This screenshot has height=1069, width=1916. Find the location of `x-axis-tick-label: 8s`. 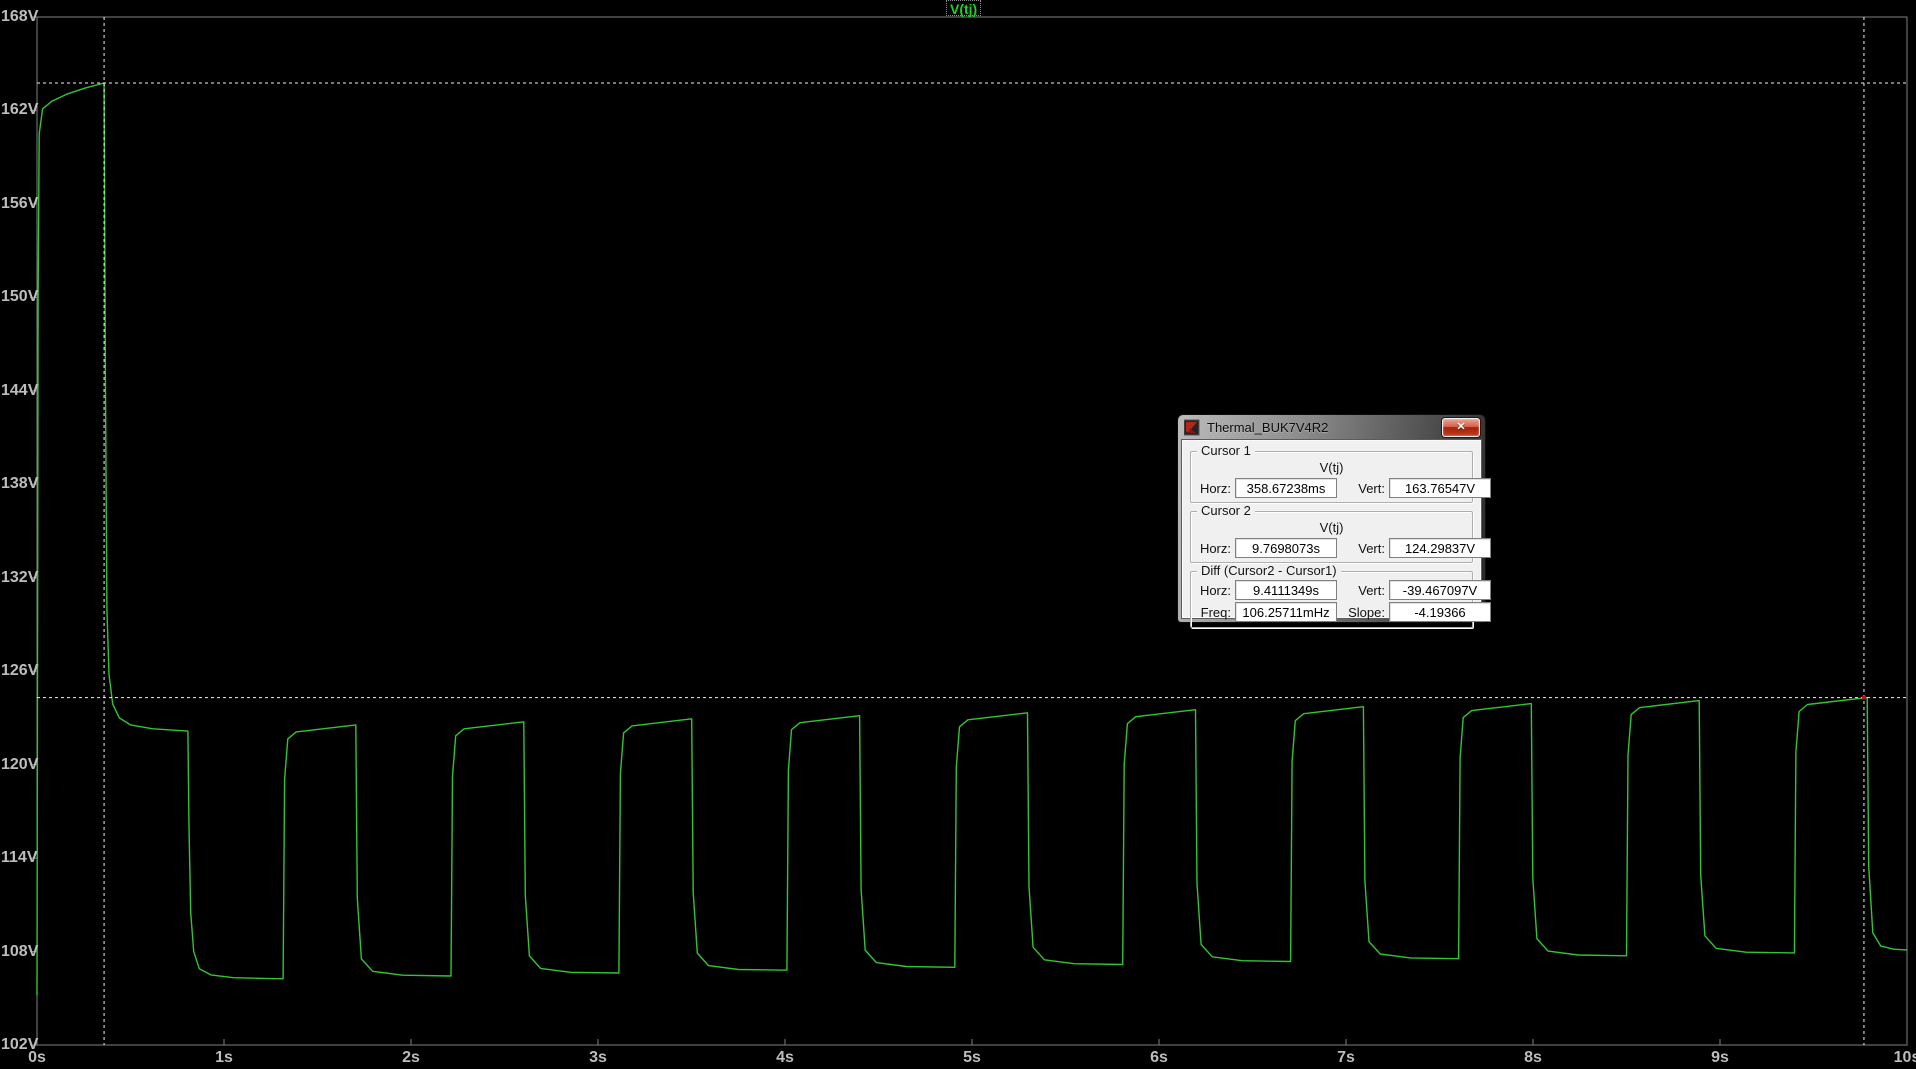

x-axis-tick-label: 8s is located at coordinates (1533, 1057).